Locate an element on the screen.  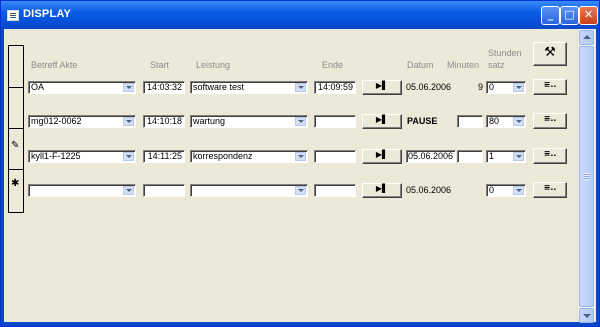
akte-combo is located at coordinates (82, 190).